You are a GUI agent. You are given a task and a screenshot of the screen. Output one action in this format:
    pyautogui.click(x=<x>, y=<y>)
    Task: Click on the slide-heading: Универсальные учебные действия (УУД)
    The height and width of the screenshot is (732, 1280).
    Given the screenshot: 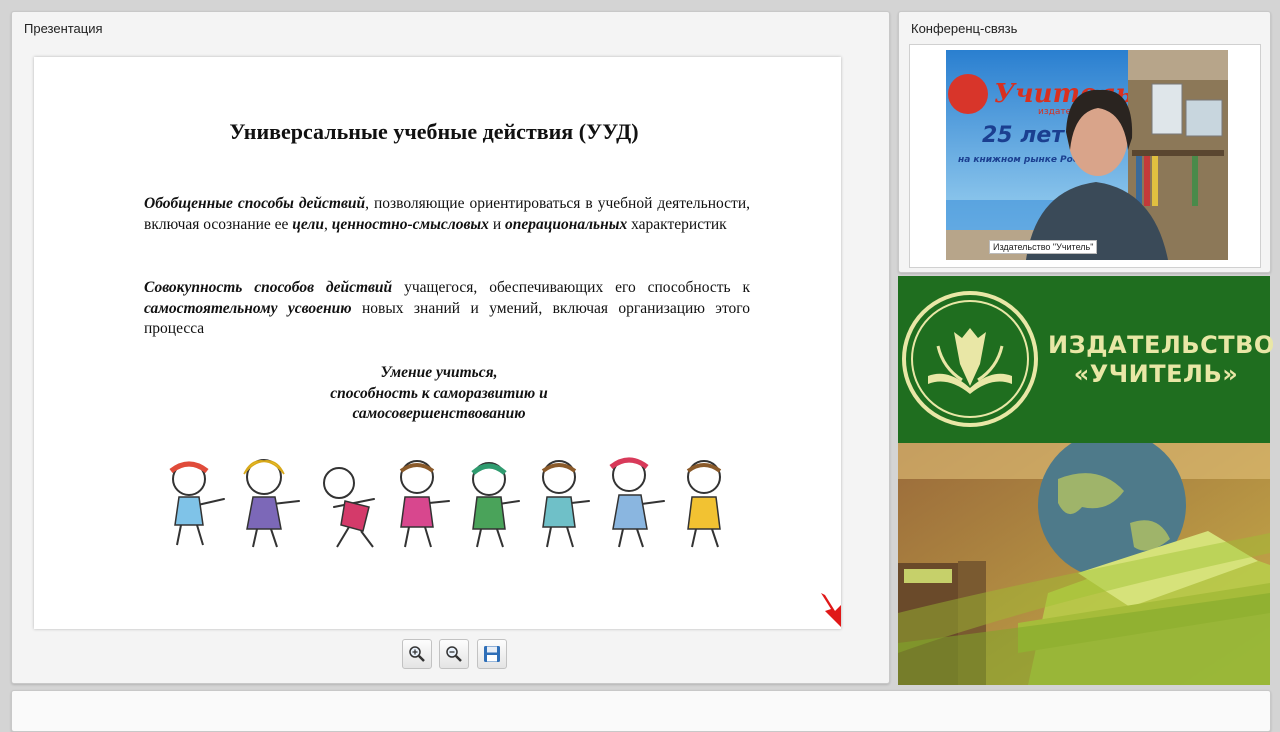 What is the action you would take?
    pyautogui.click(x=434, y=131)
    